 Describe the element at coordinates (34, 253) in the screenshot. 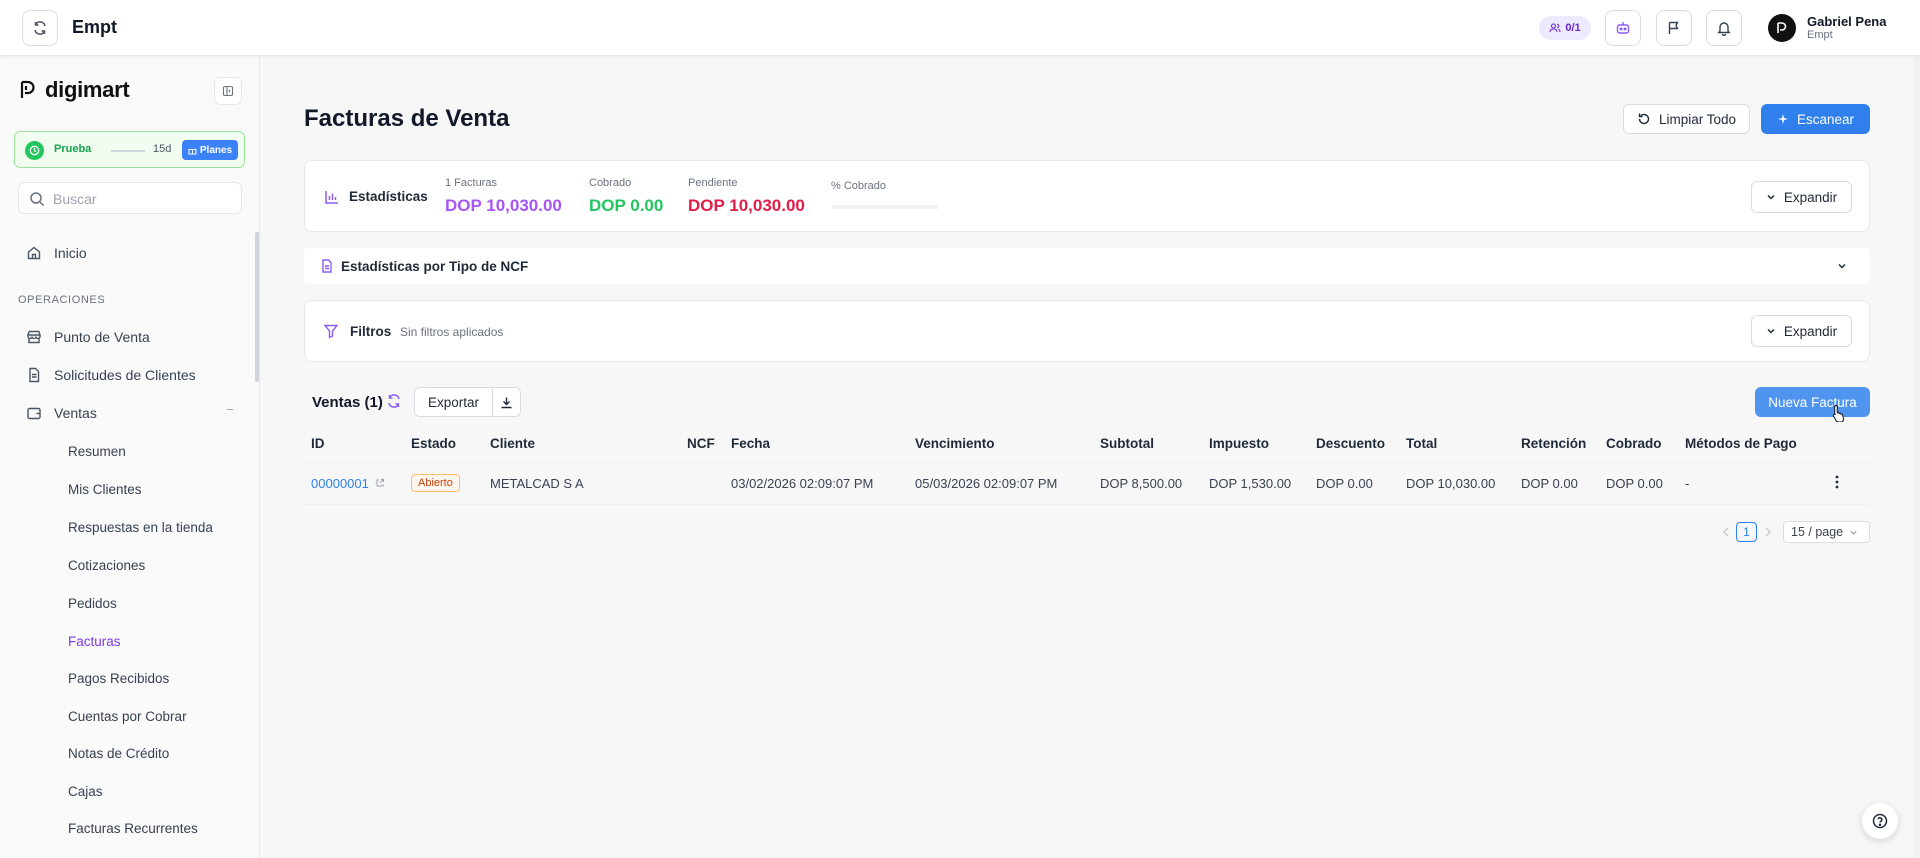

I see `home-icon` at that location.